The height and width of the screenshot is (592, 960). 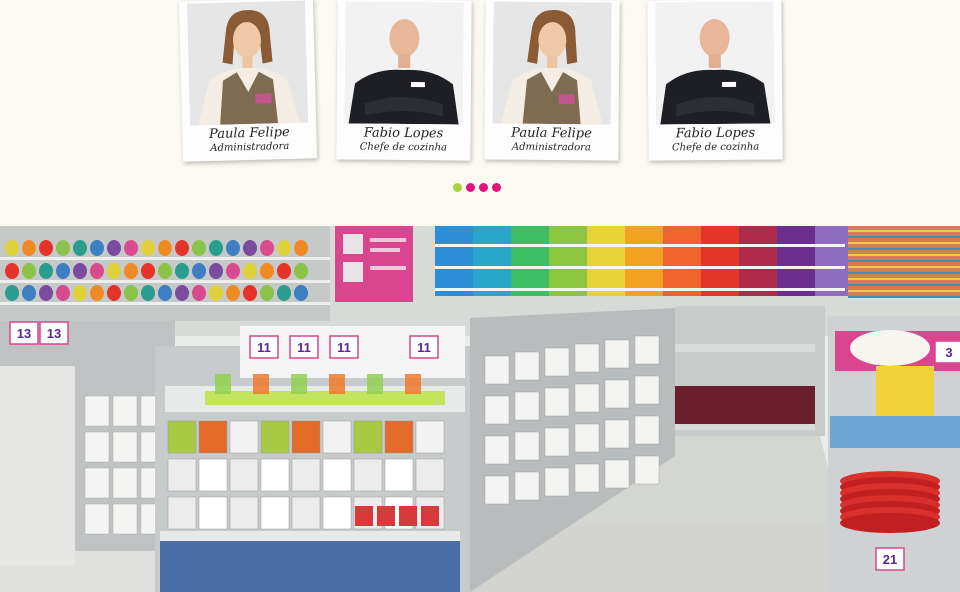 What do you see at coordinates (890, 559) in the screenshot?
I see `price-tag-label: 21` at bounding box center [890, 559].